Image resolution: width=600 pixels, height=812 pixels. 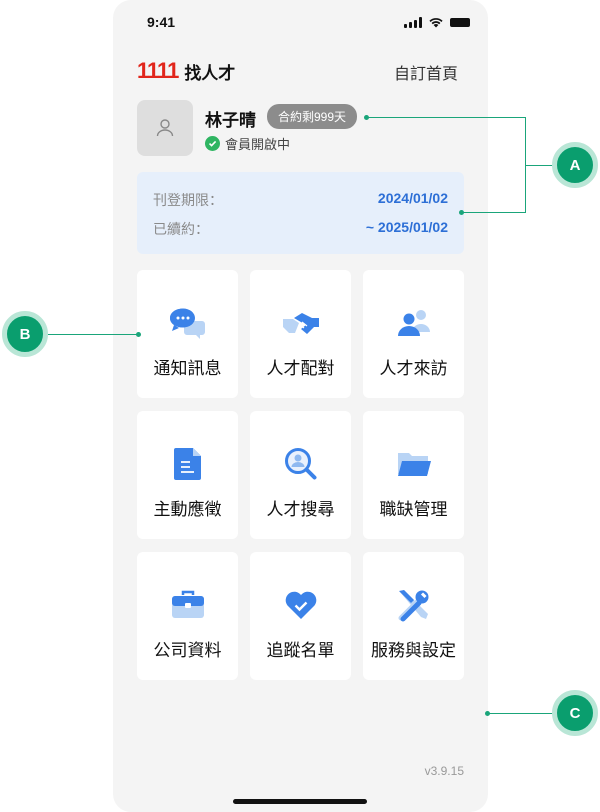 I want to click on logo-text: 找人才, so click(x=210, y=73).